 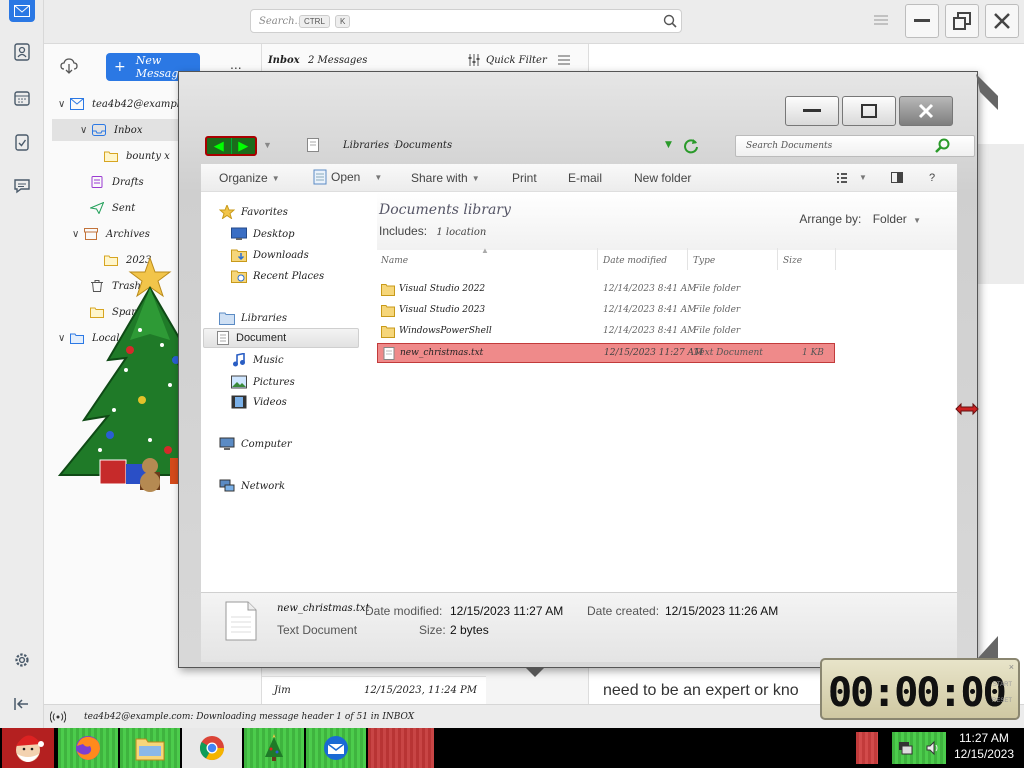 What do you see at coordinates (792, 261) in the screenshot?
I see `col-size: Size` at bounding box center [792, 261].